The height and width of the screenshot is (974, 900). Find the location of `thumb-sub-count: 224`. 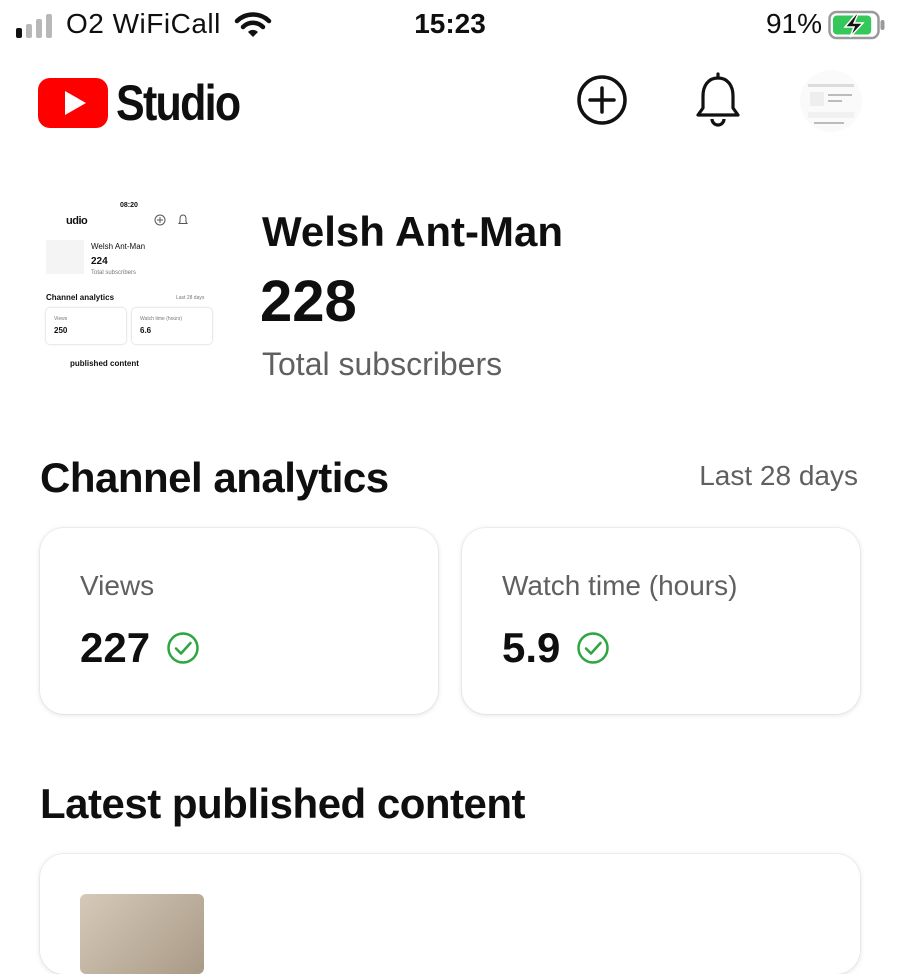

thumb-sub-count: 224 is located at coordinates (99, 261).